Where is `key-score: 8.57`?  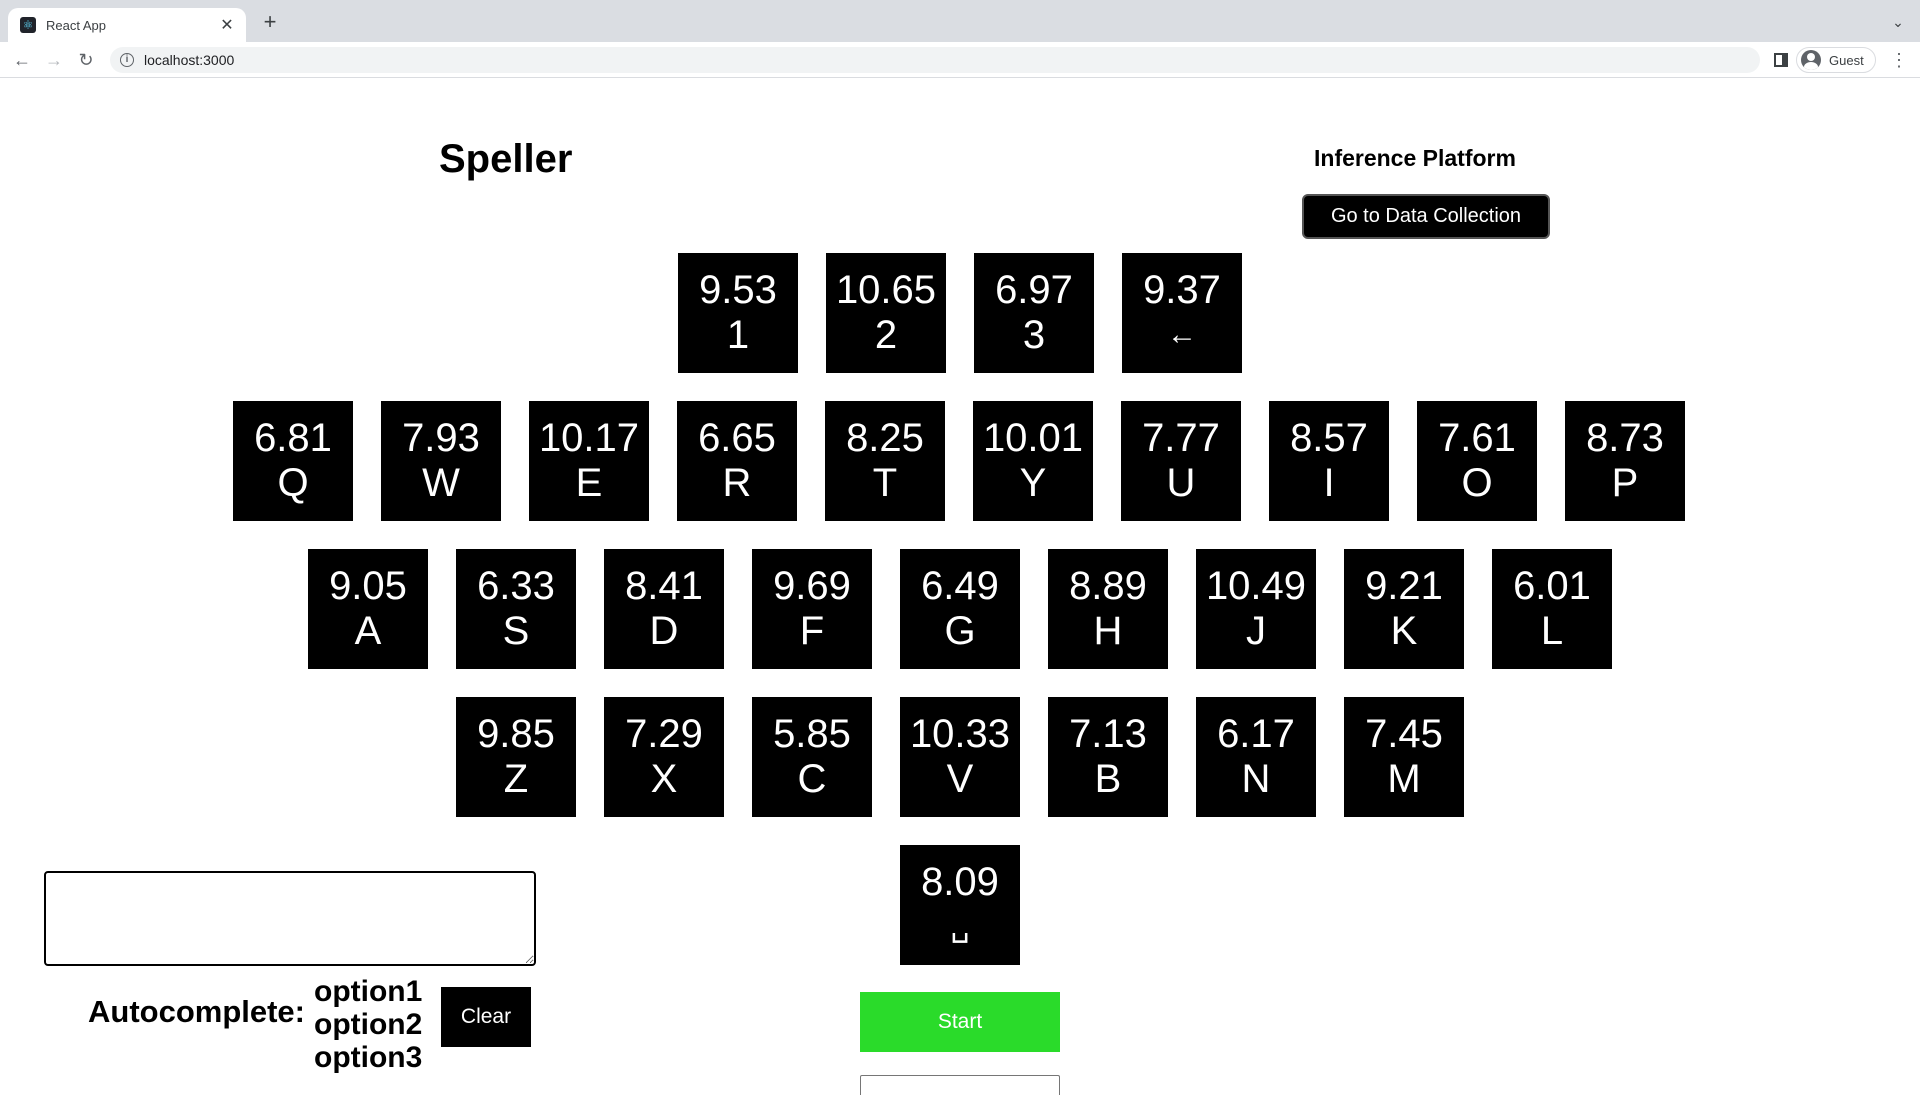
key-score: 8.57 is located at coordinates (1329, 438).